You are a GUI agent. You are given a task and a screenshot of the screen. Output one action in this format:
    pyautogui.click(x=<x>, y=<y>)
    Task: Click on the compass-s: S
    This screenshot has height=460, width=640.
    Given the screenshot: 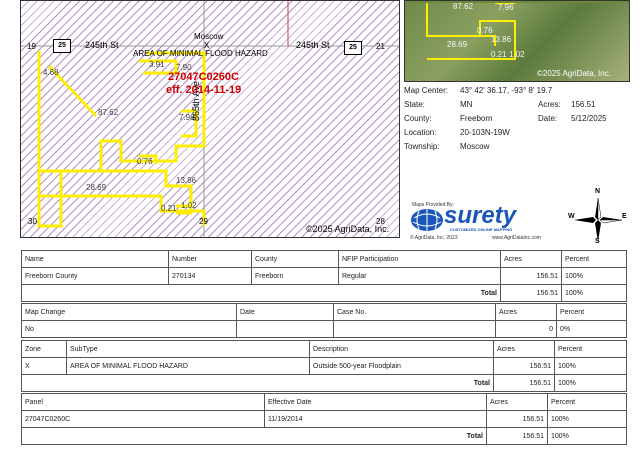 What is the action you would take?
    pyautogui.click(x=597, y=241)
    